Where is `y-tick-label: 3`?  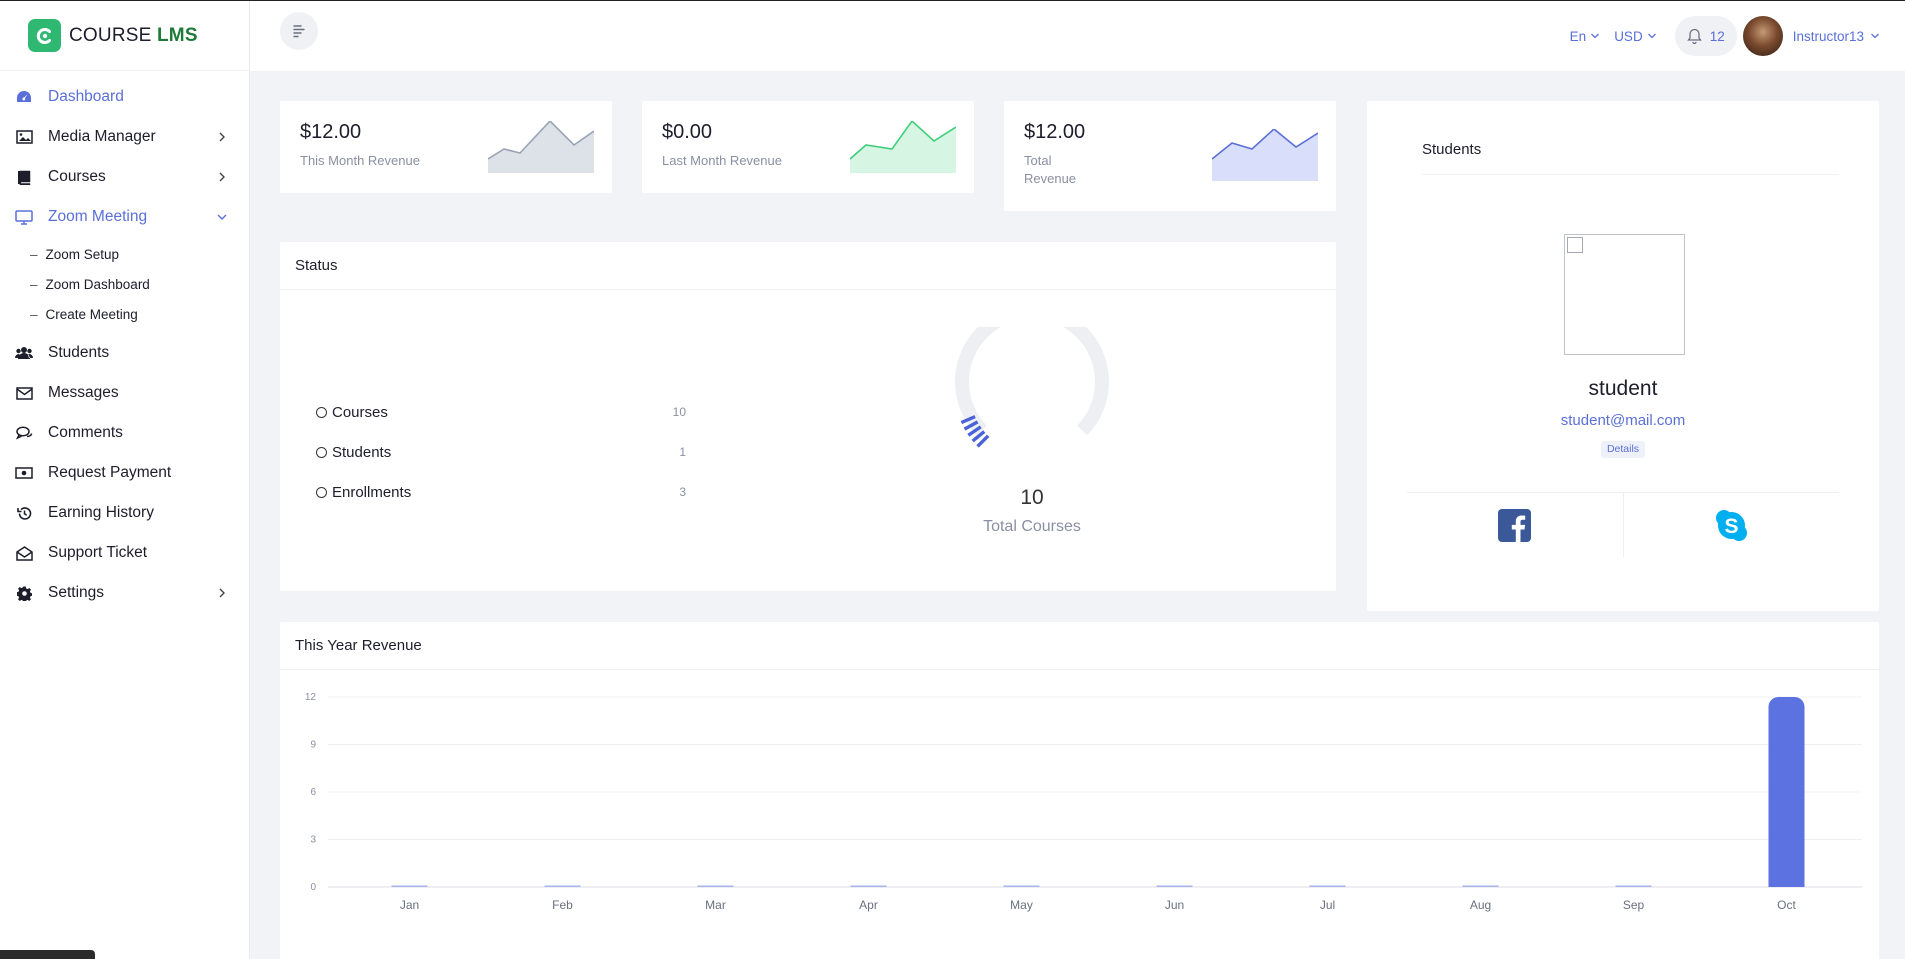 y-tick-label: 3 is located at coordinates (313, 840).